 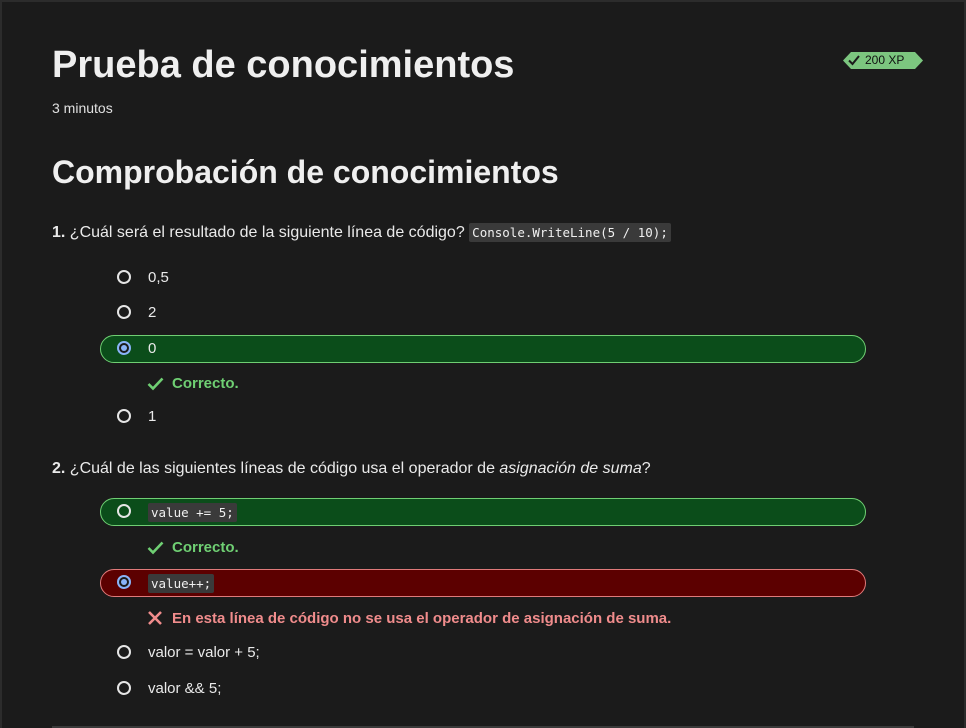 What do you see at coordinates (483, 417) in the screenshot?
I see `answer-option: 1` at bounding box center [483, 417].